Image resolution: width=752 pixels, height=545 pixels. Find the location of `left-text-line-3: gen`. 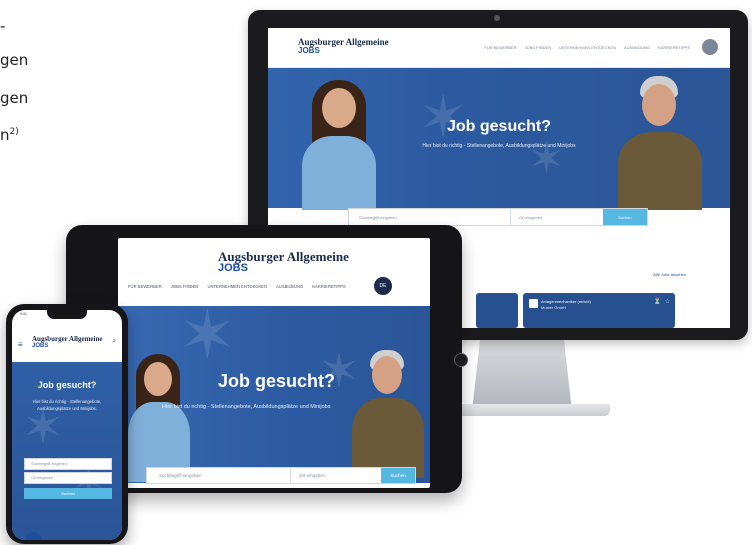

left-text-line-3: gen is located at coordinates (14, 98).